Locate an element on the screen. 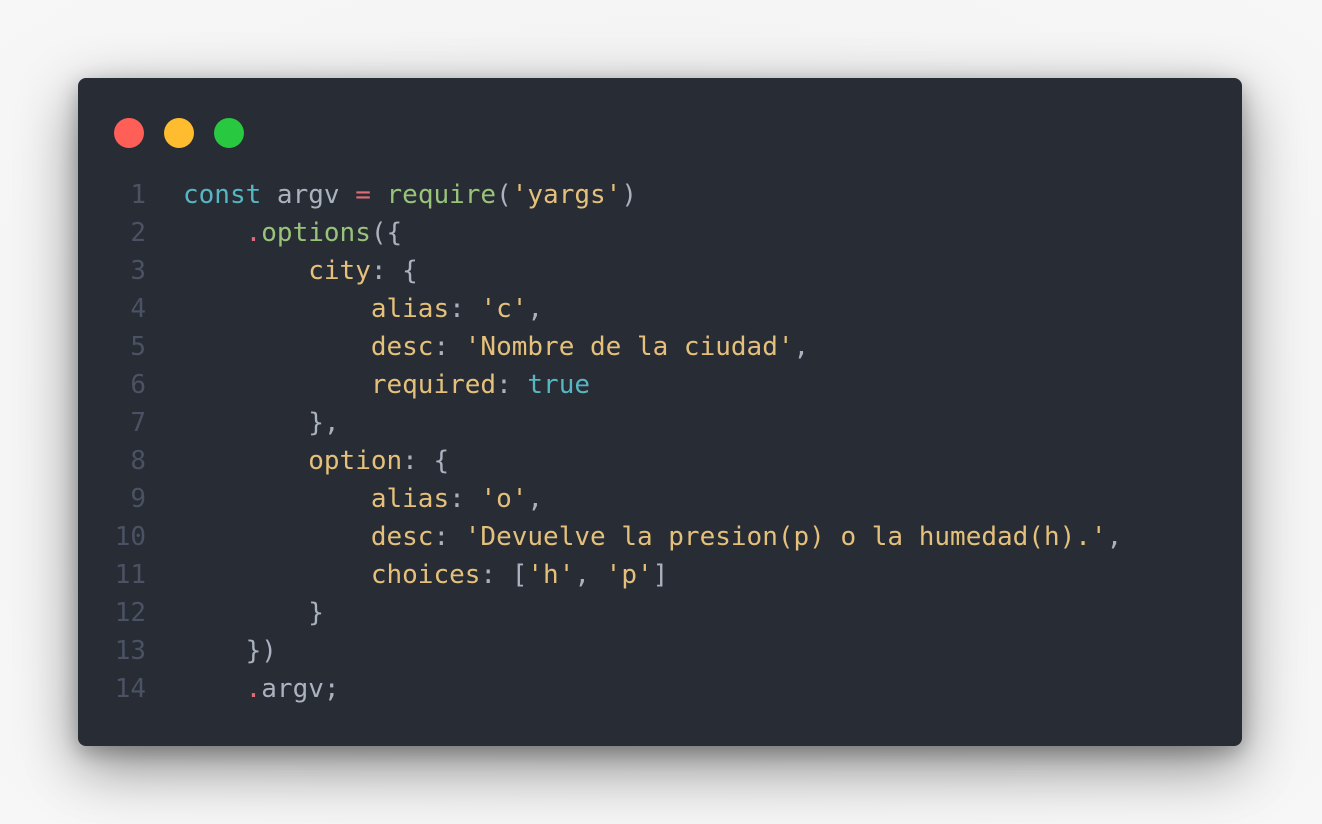 The height and width of the screenshot is (824, 1322). code-text: alias: 'o', is located at coordinates (363, 499).